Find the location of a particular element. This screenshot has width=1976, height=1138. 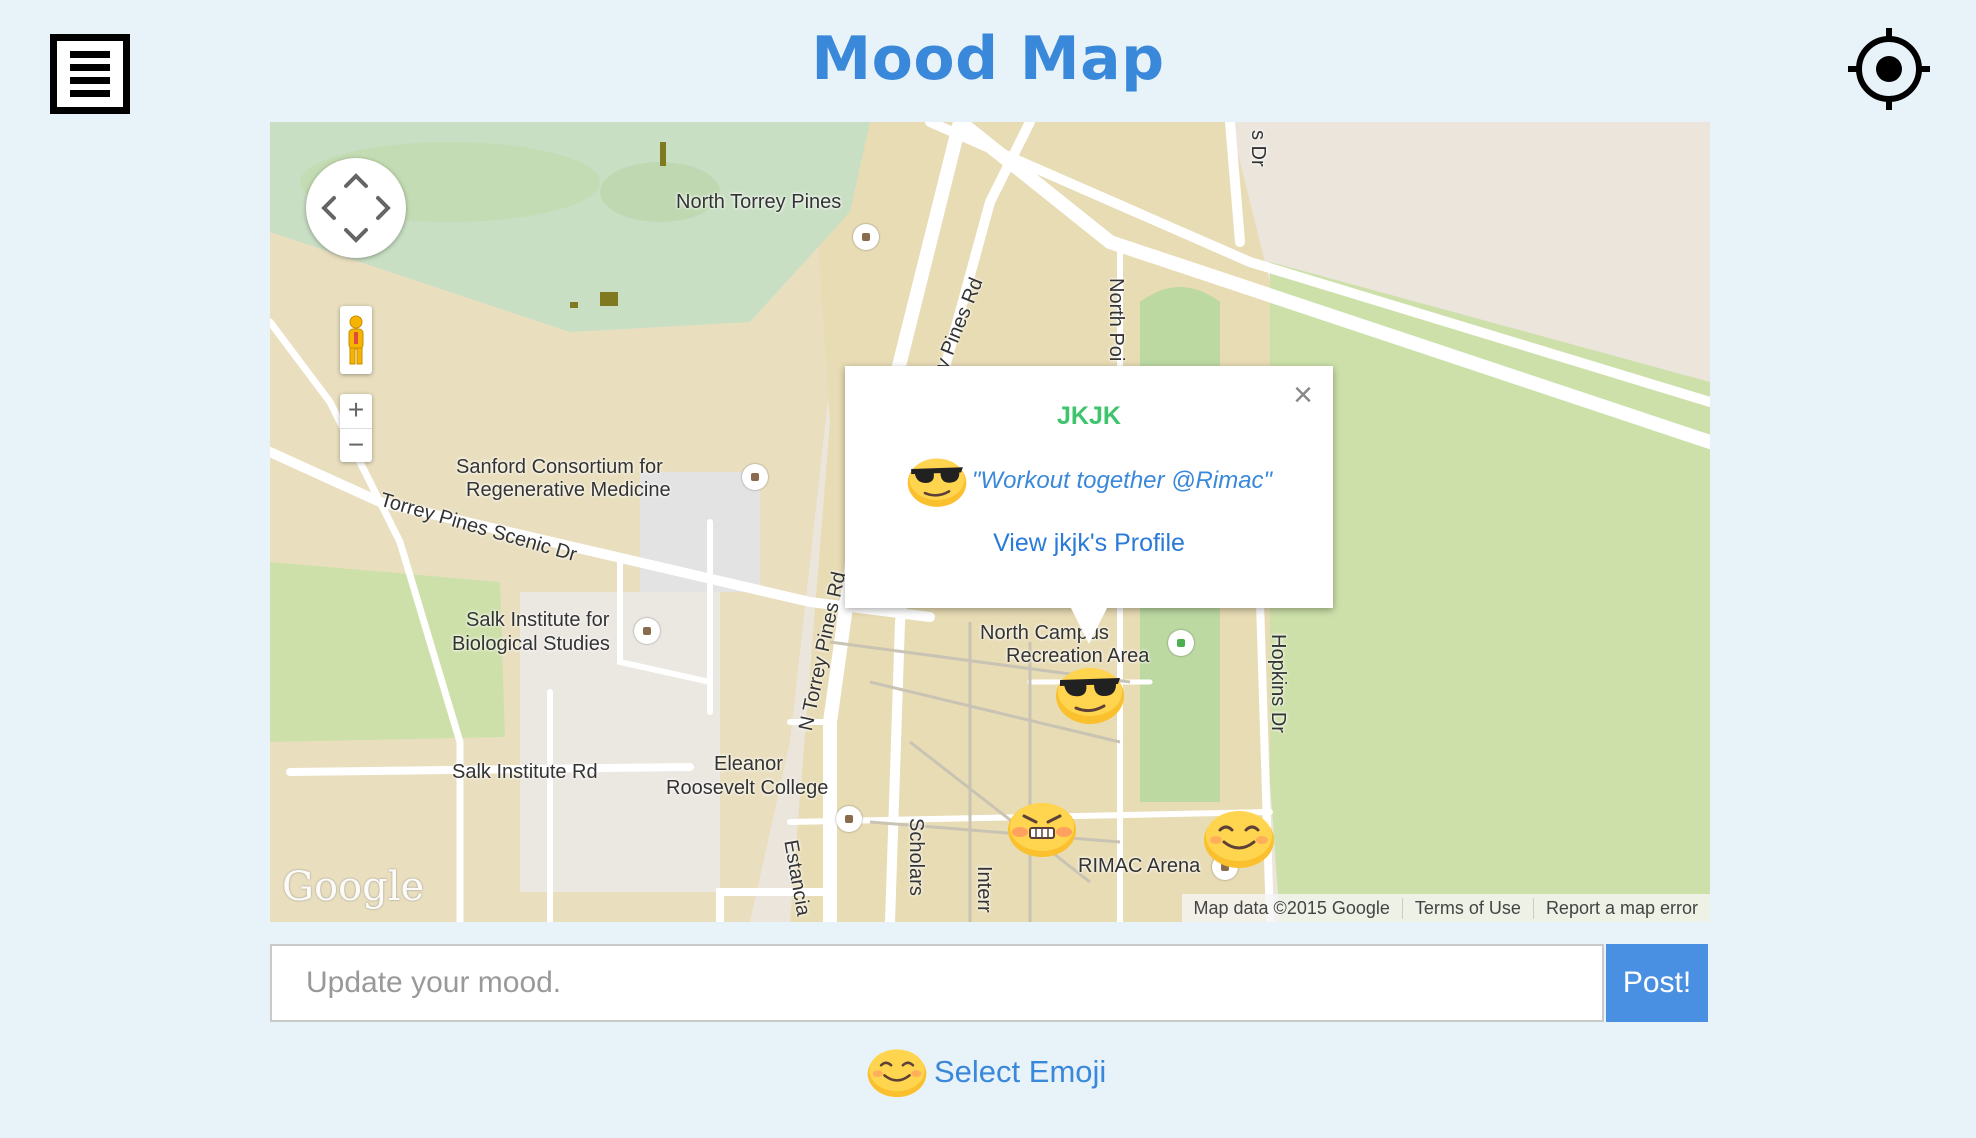

popup-mood-row: "Workout together @Rimac" is located at coordinates (1089, 481).